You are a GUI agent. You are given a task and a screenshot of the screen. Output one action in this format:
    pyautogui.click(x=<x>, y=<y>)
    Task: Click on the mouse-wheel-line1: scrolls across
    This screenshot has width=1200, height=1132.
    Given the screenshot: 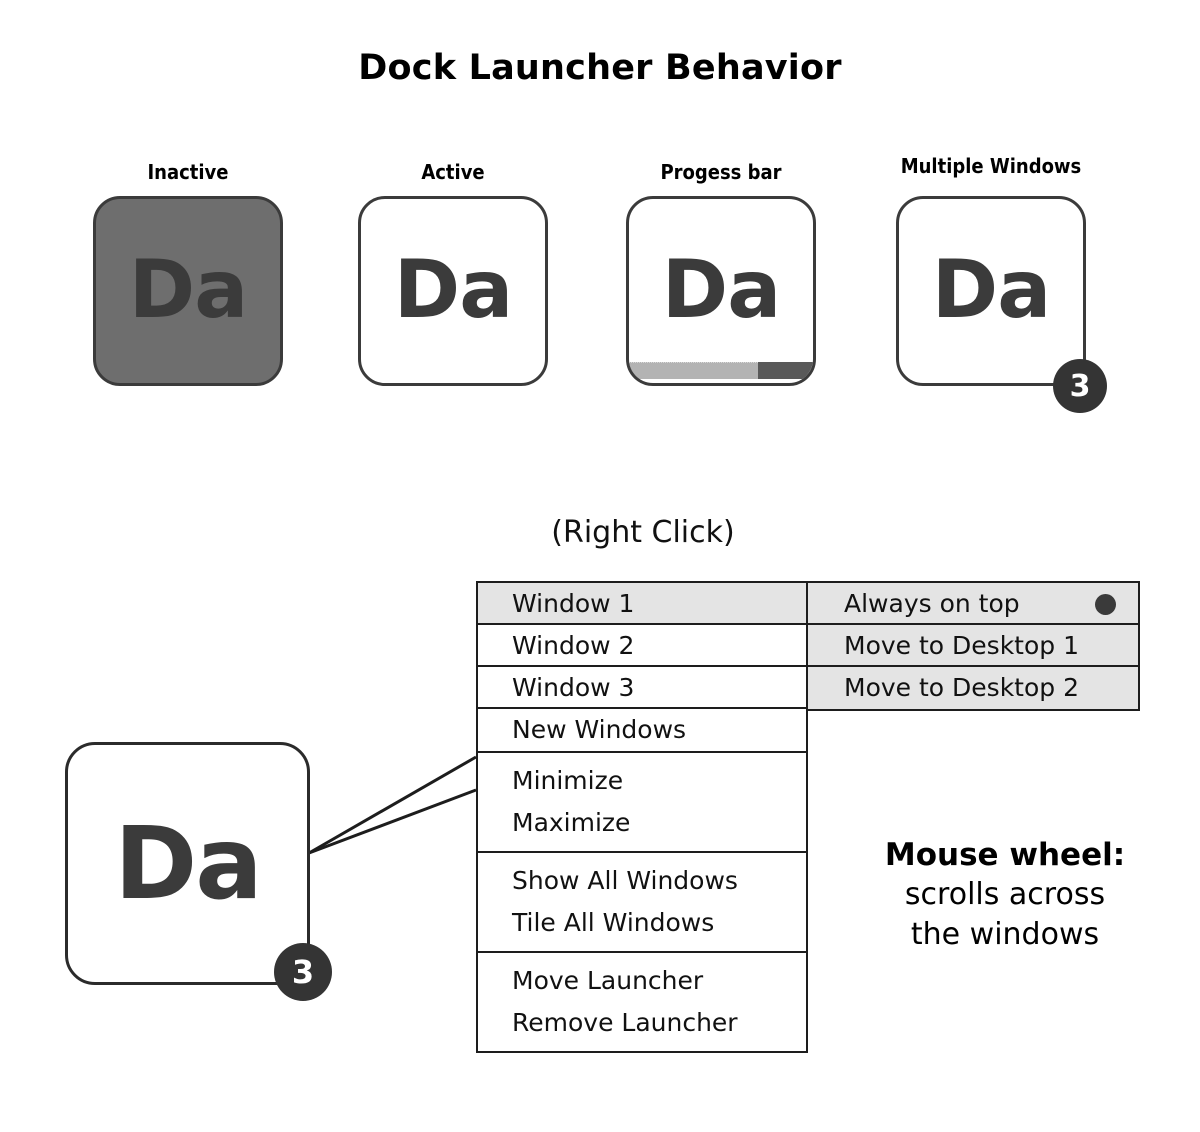 What is the action you would take?
    pyautogui.click(x=1005, y=894)
    